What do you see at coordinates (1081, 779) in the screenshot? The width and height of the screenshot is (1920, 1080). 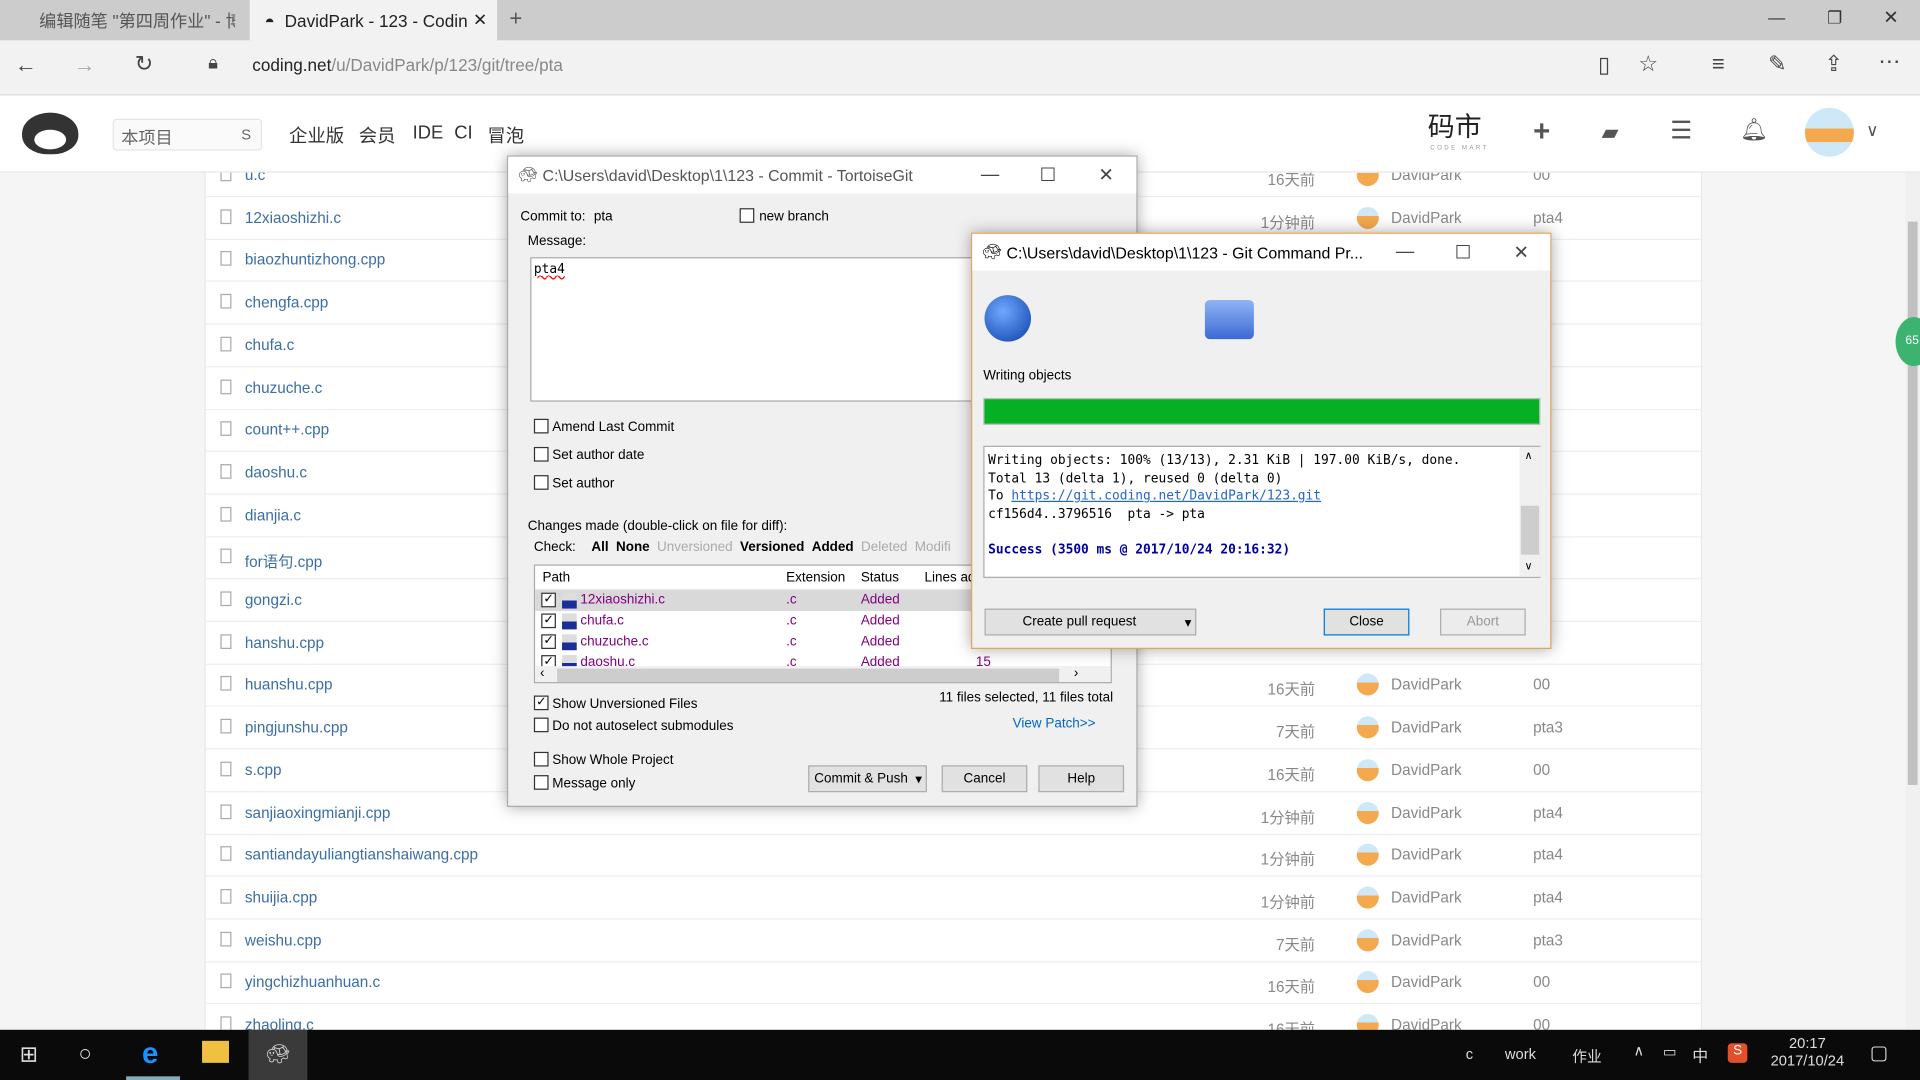 I see `help-button: Help` at bounding box center [1081, 779].